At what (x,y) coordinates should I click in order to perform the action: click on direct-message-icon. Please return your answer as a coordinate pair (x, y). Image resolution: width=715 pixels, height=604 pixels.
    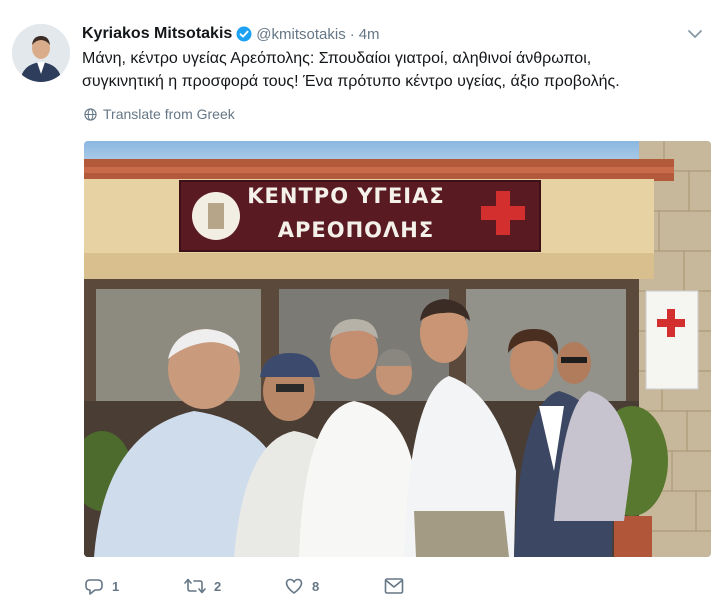
    Looking at the image, I should click on (394, 586).